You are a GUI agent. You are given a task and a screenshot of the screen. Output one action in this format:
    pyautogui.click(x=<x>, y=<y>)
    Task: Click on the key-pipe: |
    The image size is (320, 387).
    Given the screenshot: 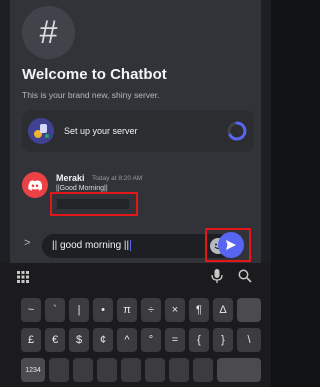 What is the action you would take?
    pyautogui.click(x=79, y=310)
    